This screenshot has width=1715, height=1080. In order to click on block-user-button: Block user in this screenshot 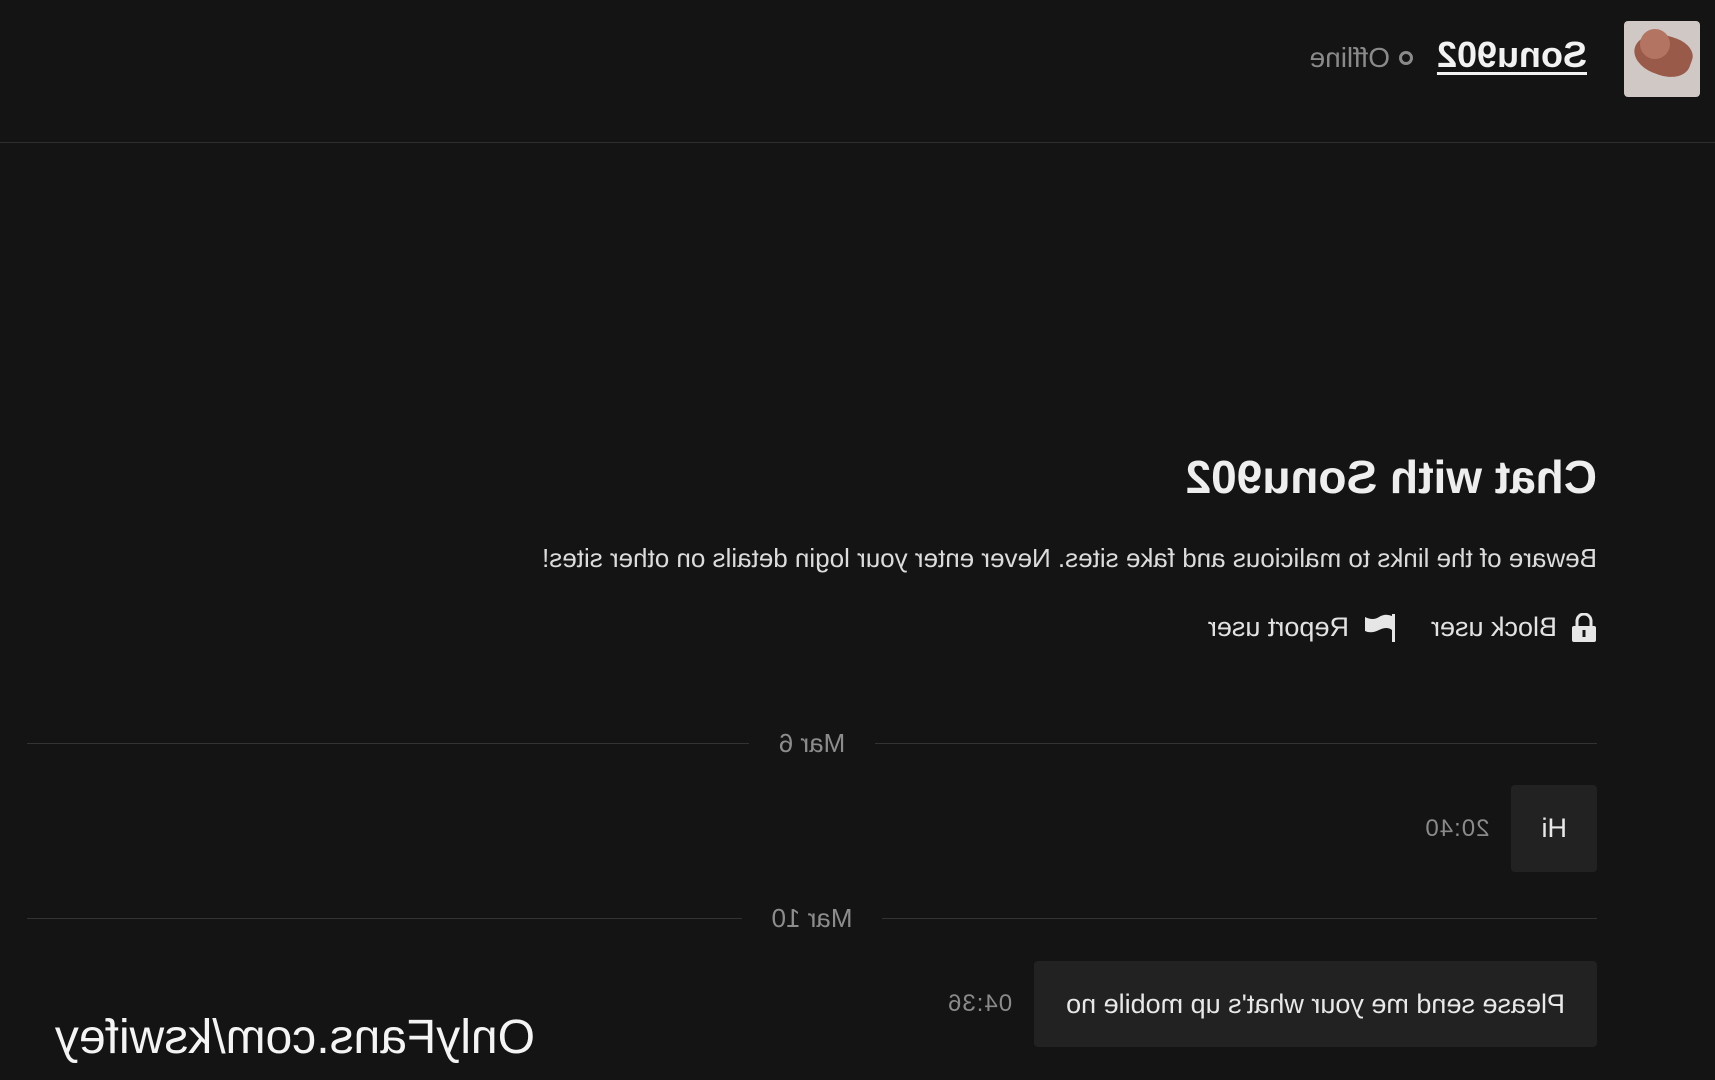, I will do `click(1514, 627)`.